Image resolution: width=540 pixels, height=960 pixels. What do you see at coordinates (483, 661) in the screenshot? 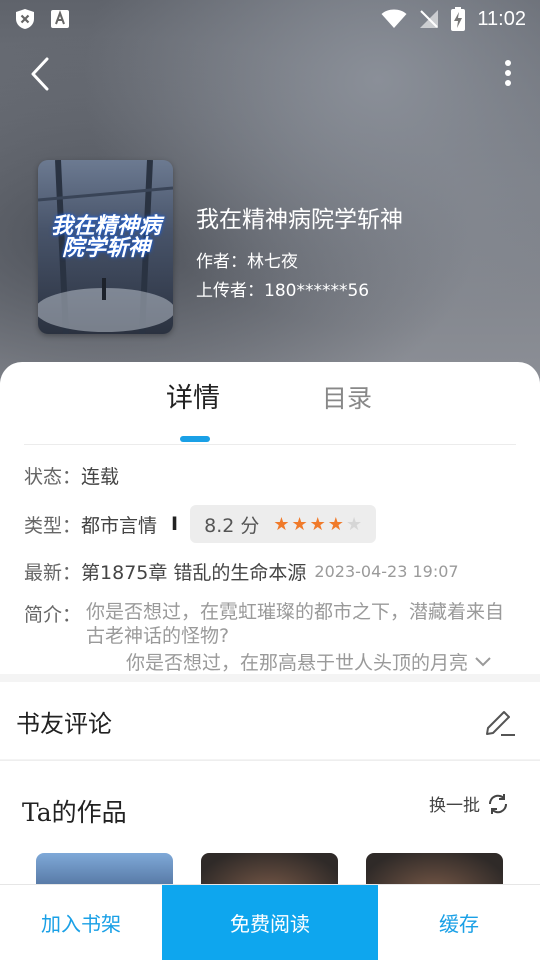
I see `chevron-down-icon` at bounding box center [483, 661].